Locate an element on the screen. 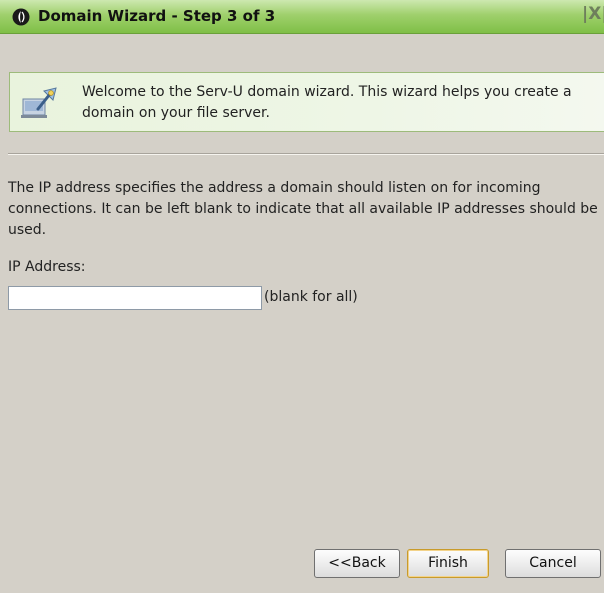 This screenshot has height=593, width=604. ip-address-input is located at coordinates (135, 298).